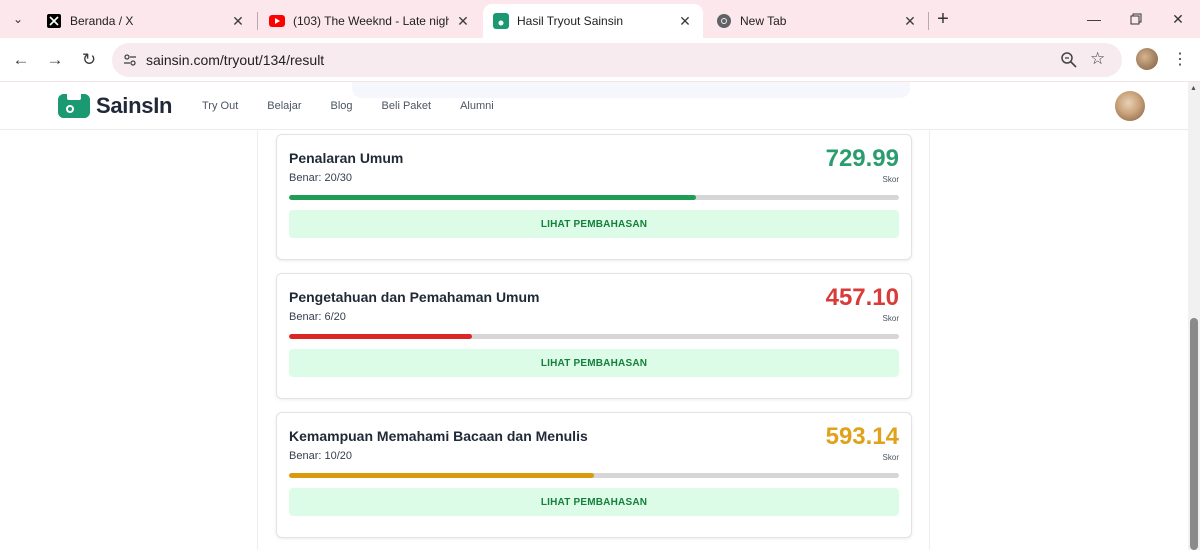 The width and height of the screenshot is (1200, 550). What do you see at coordinates (1193, 88) in the screenshot?
I see `scroll-up-icon: ▲` at bounding box center [1193, 88].